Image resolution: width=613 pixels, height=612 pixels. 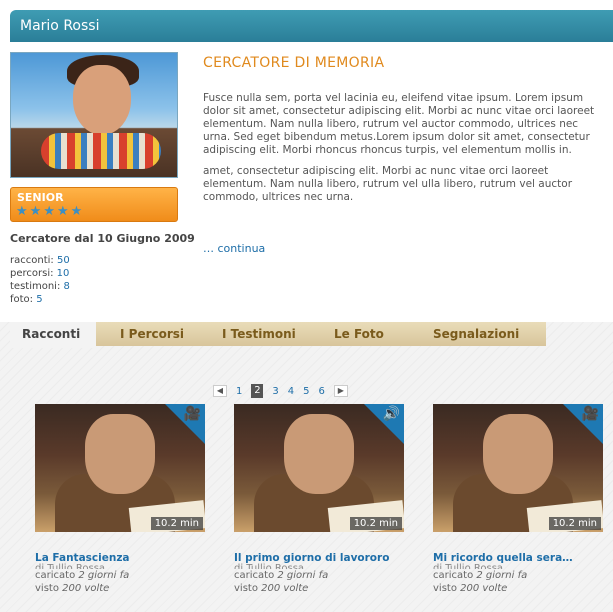 What do you see at coordinates (294, 63) in the screenshot?
I see `story-title: CERCATORE DI MEMORIA` at bounding box center [294, 63].